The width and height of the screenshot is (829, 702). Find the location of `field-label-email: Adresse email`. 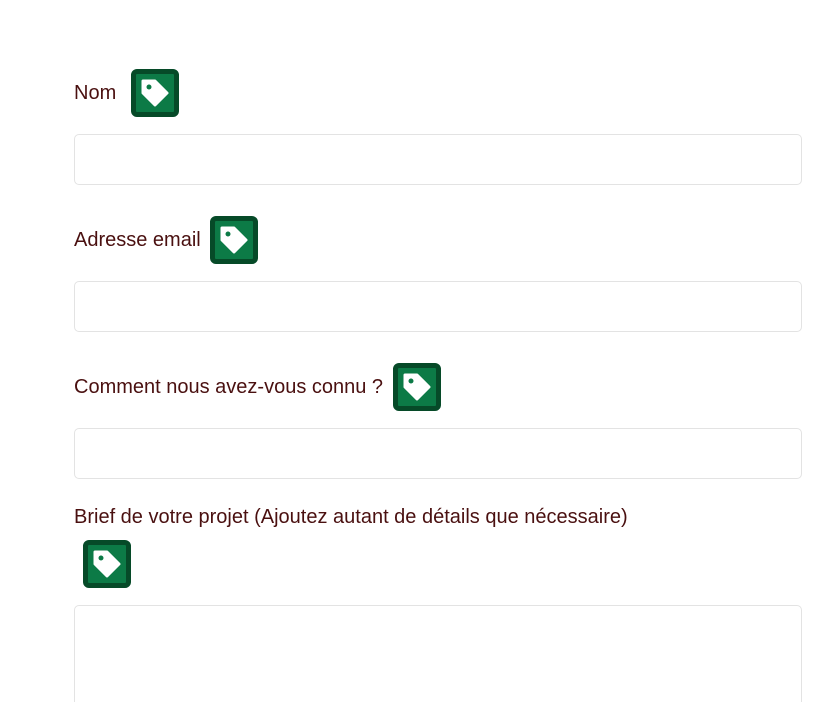

field-label-email: Adresse email is located at coordinates (137, 240).